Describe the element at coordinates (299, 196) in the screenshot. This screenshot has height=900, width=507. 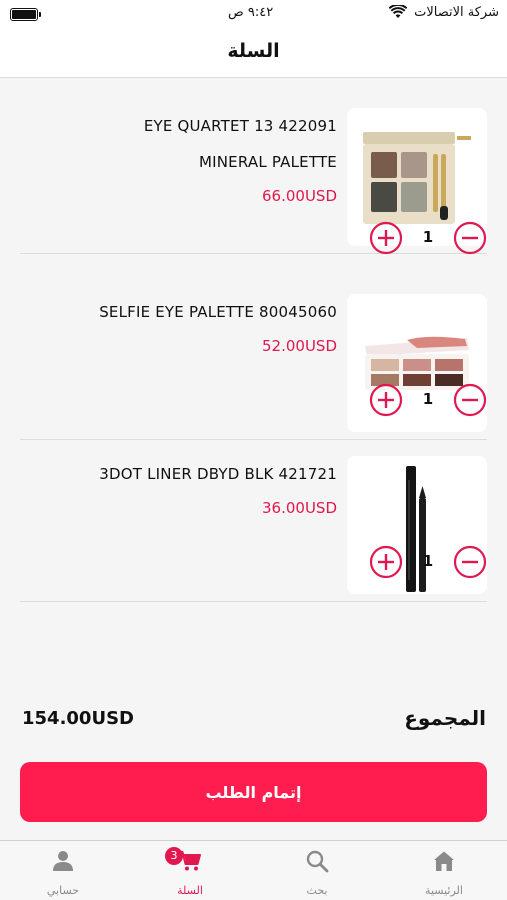
I see `item-price: 66.00USD` at that location.